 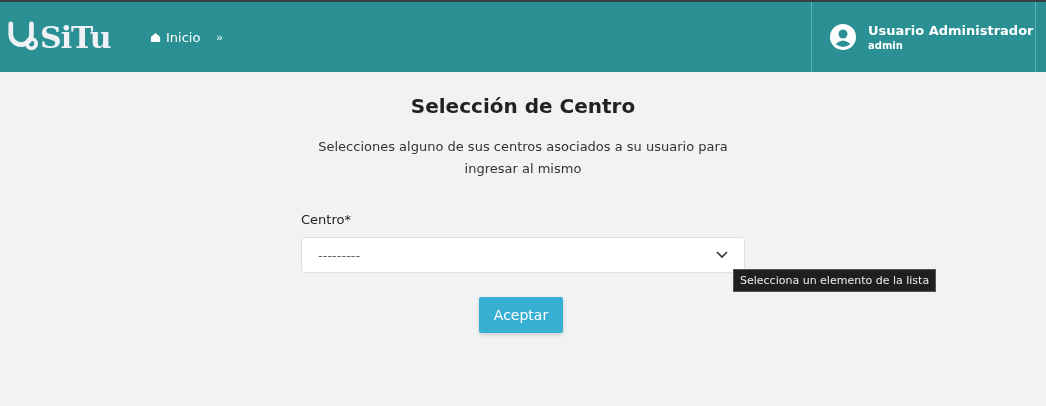 What do you see at coordinates (722, 255) in the screenshot?
I see `chevron-down-icon` at bounding box center [722, 255].